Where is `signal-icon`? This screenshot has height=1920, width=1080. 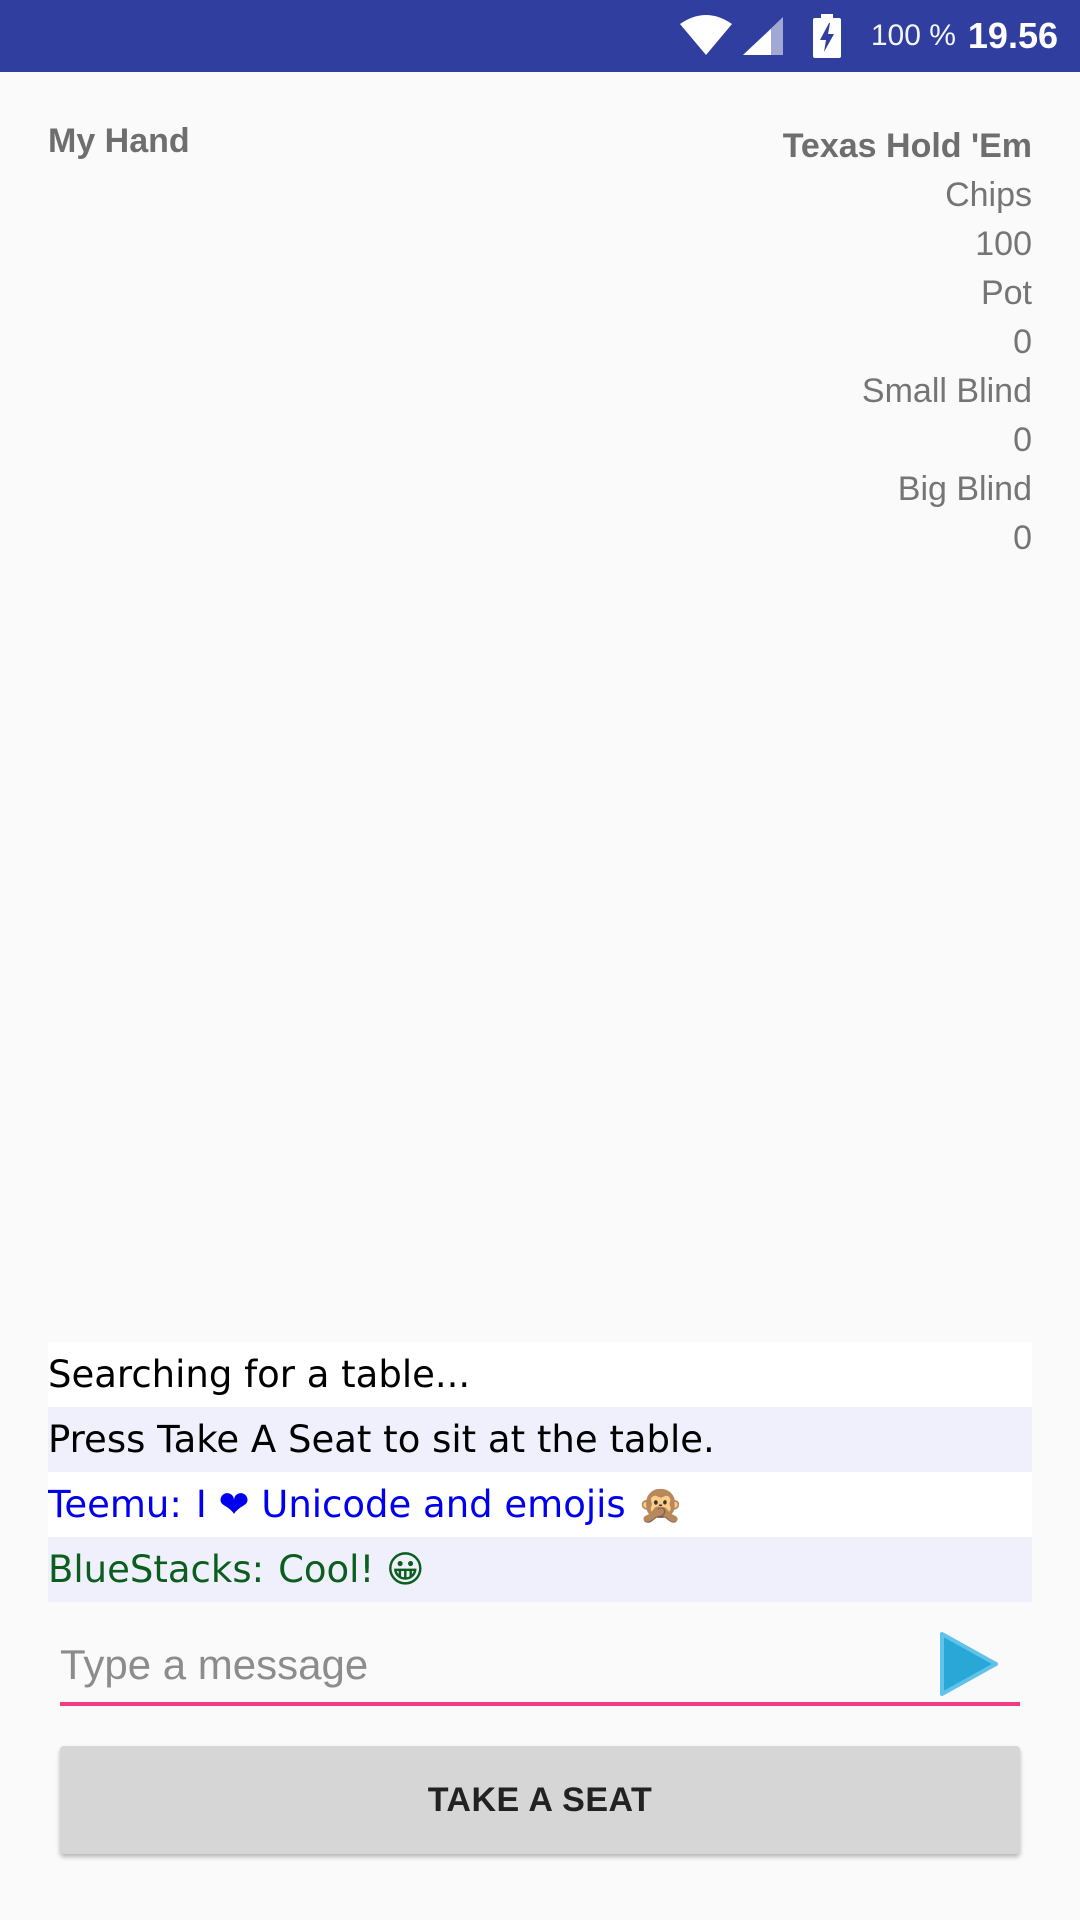 signal-icon is located at coordinates (763, 36).